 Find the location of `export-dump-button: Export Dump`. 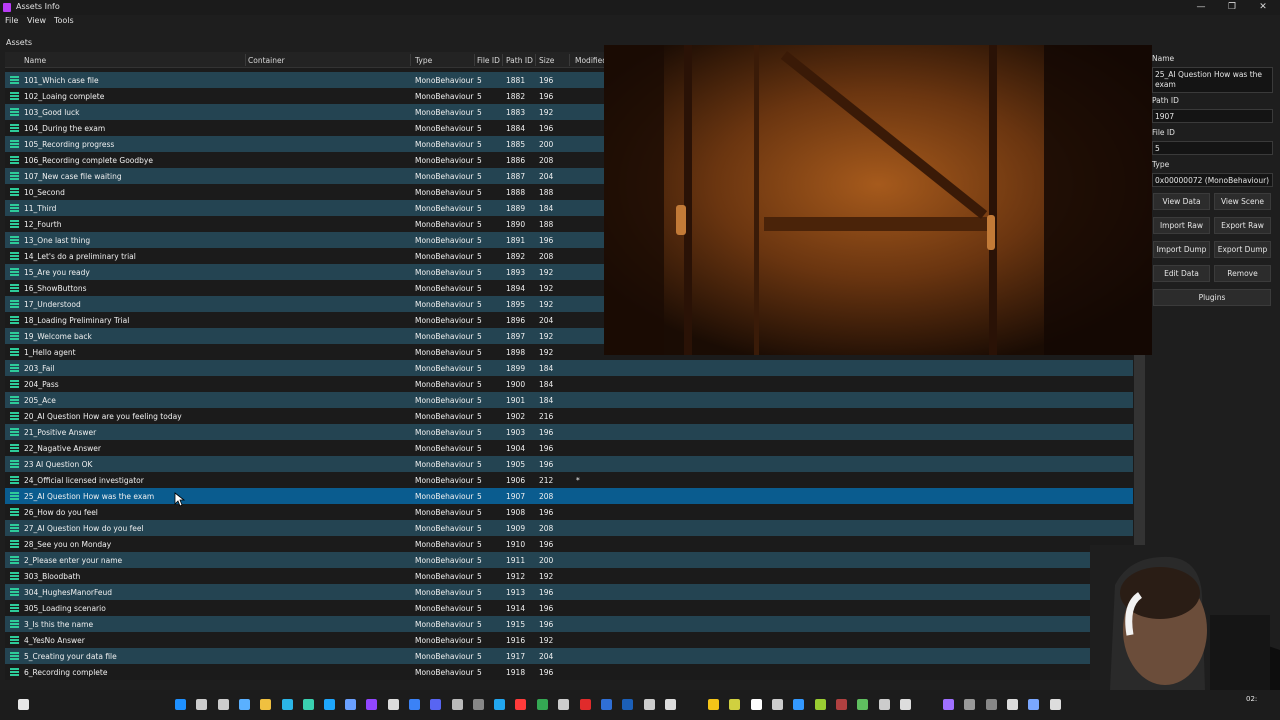

export-dump-button: Export Dump is located at coordinates (1242, 249).